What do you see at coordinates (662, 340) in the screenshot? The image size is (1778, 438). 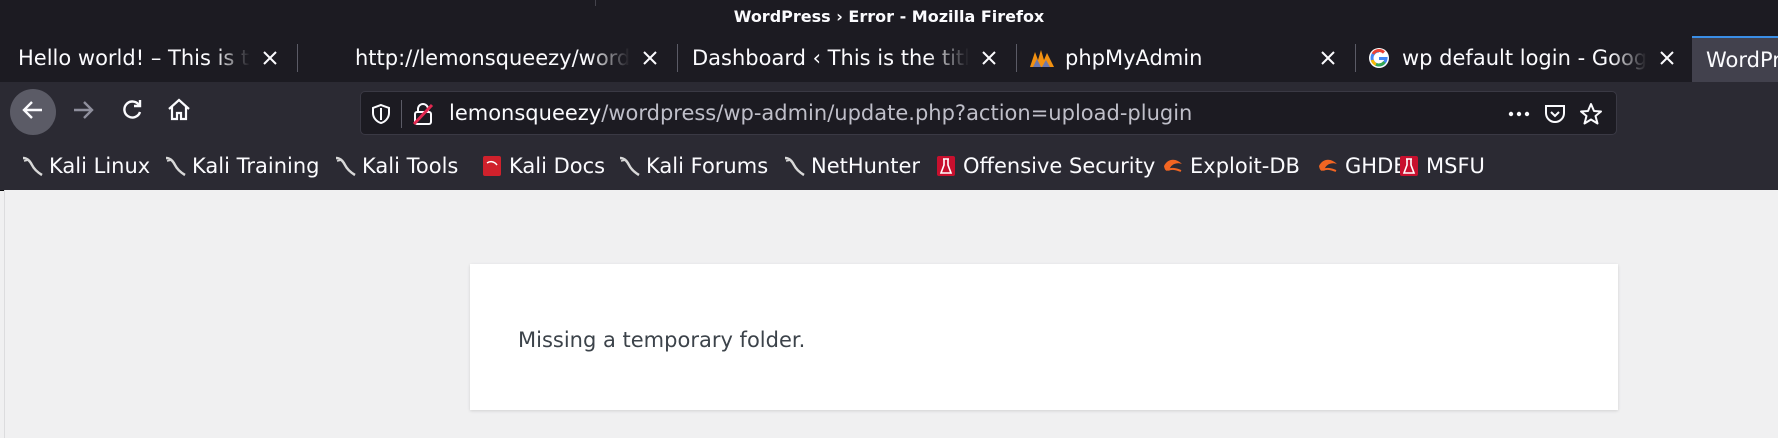 I see `error-message: Missing a temporary folder.` at bounding box center [662, 340].